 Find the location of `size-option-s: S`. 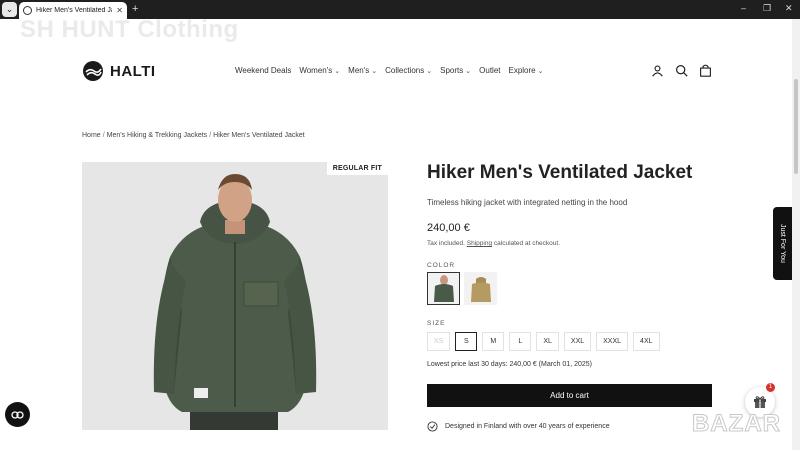

size-option-s: S is located at coordinates (466, 341).